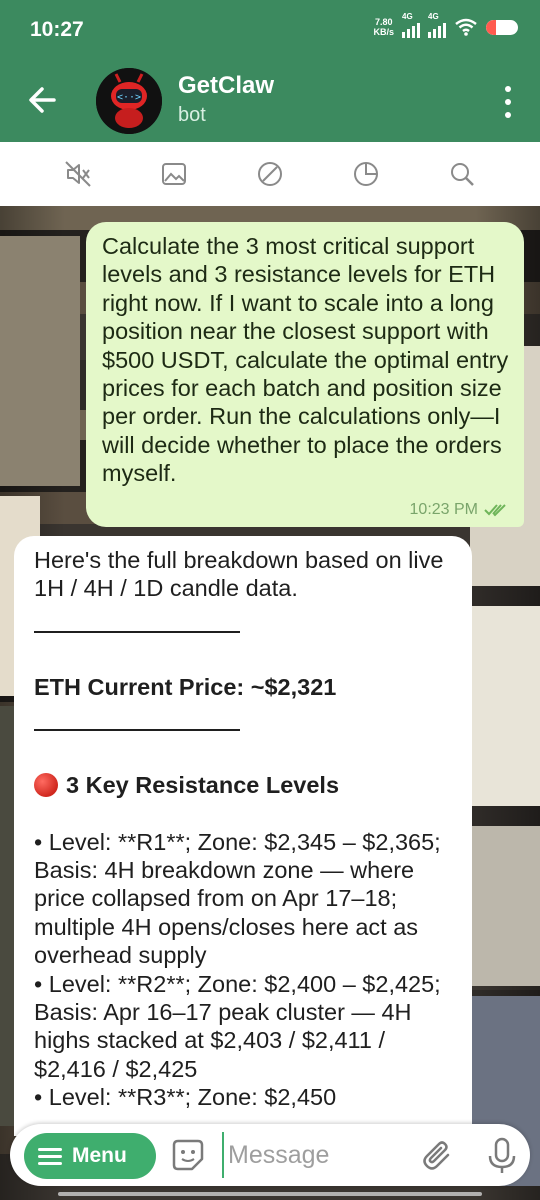  What do you see at coordinates (192, 115) in the screenshot?
I see `chat-subtitle: bot` at bounding box center [192, 115].